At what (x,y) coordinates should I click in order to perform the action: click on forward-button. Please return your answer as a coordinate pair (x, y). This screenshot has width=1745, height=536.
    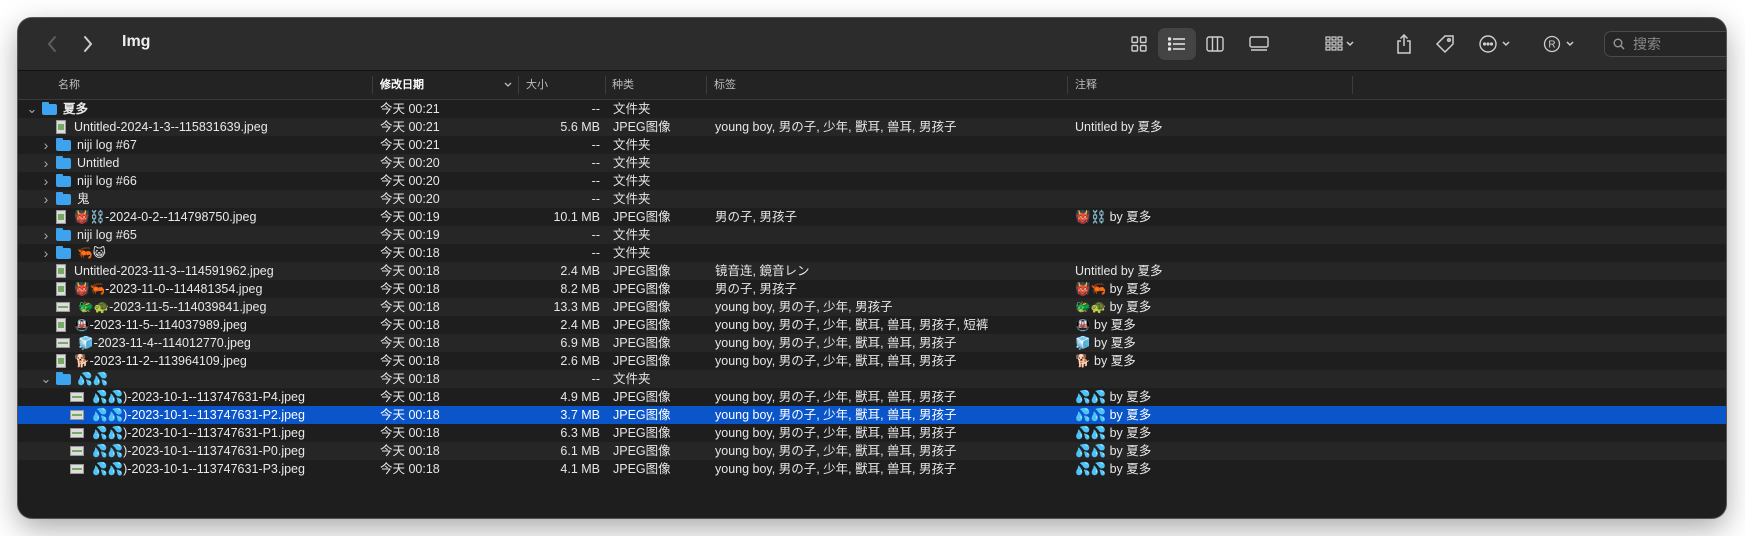
    Looking at the image, I should click on (88, 44).